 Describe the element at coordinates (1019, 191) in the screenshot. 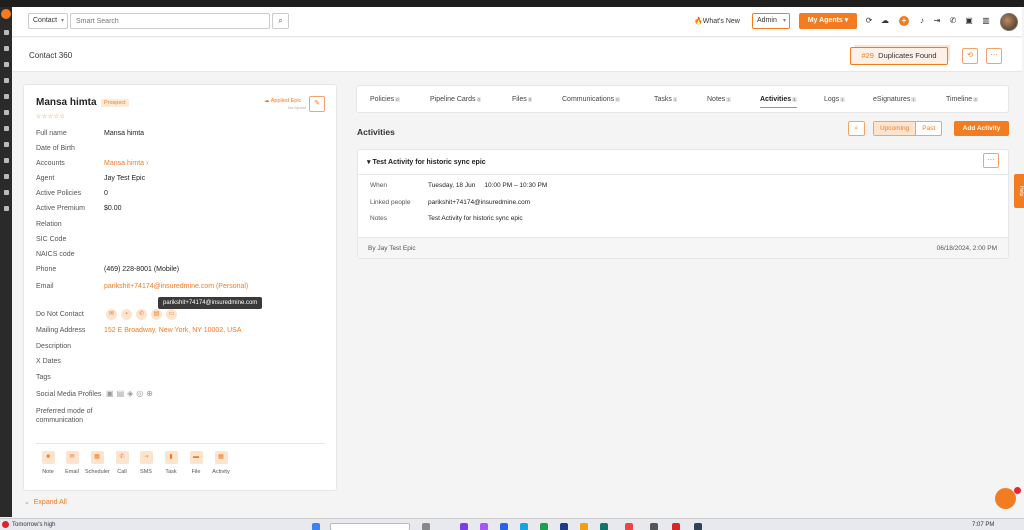

I see `help-tab: Help` at that location.